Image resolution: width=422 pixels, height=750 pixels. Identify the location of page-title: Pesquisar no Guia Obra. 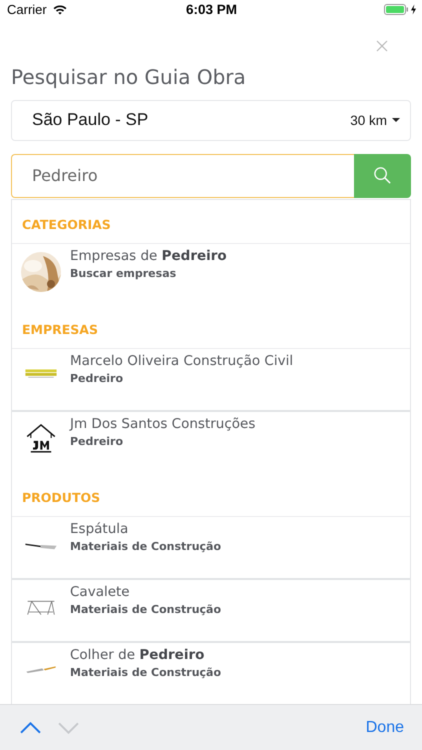
(129, 76).